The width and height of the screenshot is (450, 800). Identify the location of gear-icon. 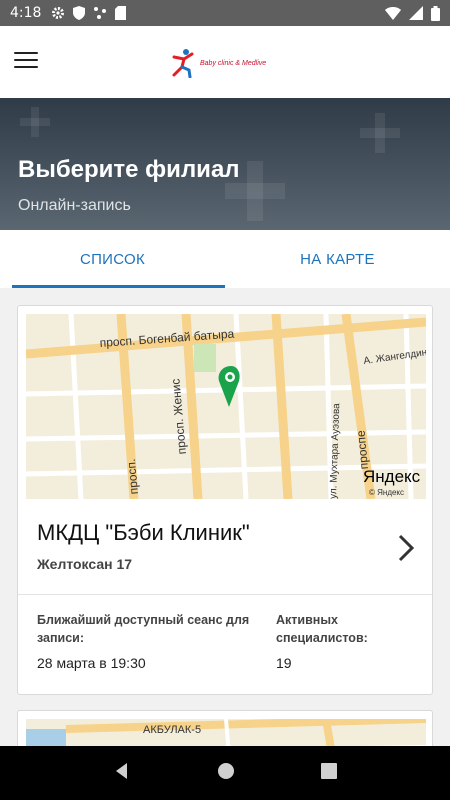
(58, 13).